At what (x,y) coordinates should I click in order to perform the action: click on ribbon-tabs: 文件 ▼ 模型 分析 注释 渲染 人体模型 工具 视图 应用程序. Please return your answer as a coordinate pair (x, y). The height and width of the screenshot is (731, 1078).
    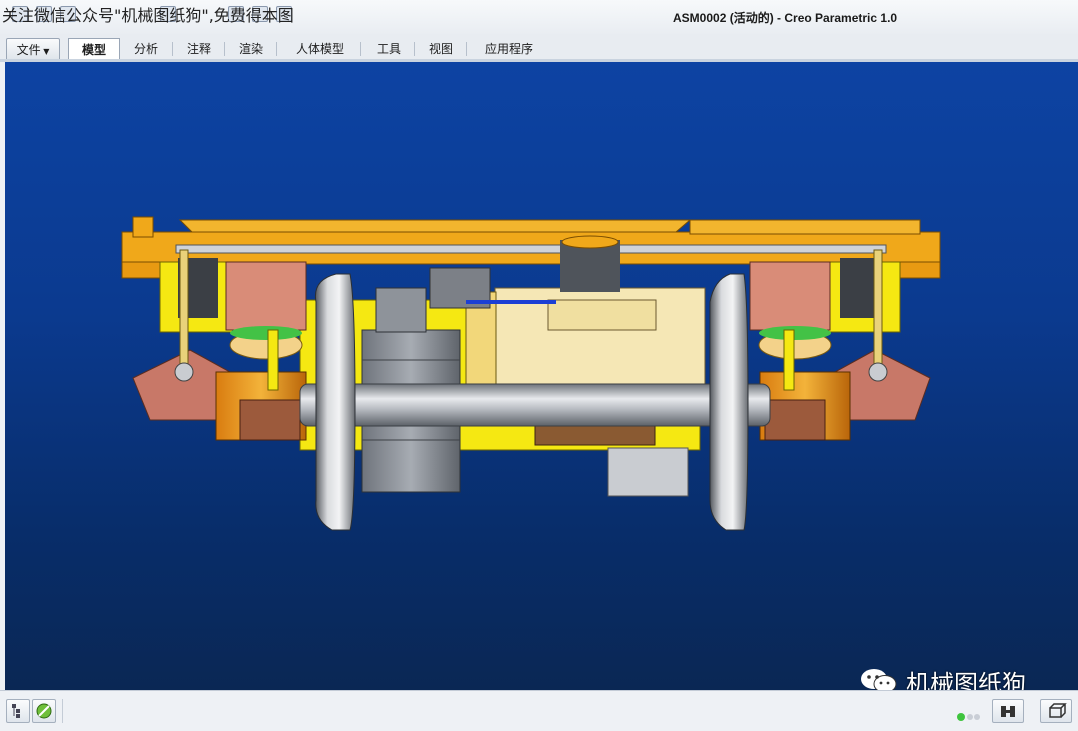
    Looking at the image, I should click on (539, 48).